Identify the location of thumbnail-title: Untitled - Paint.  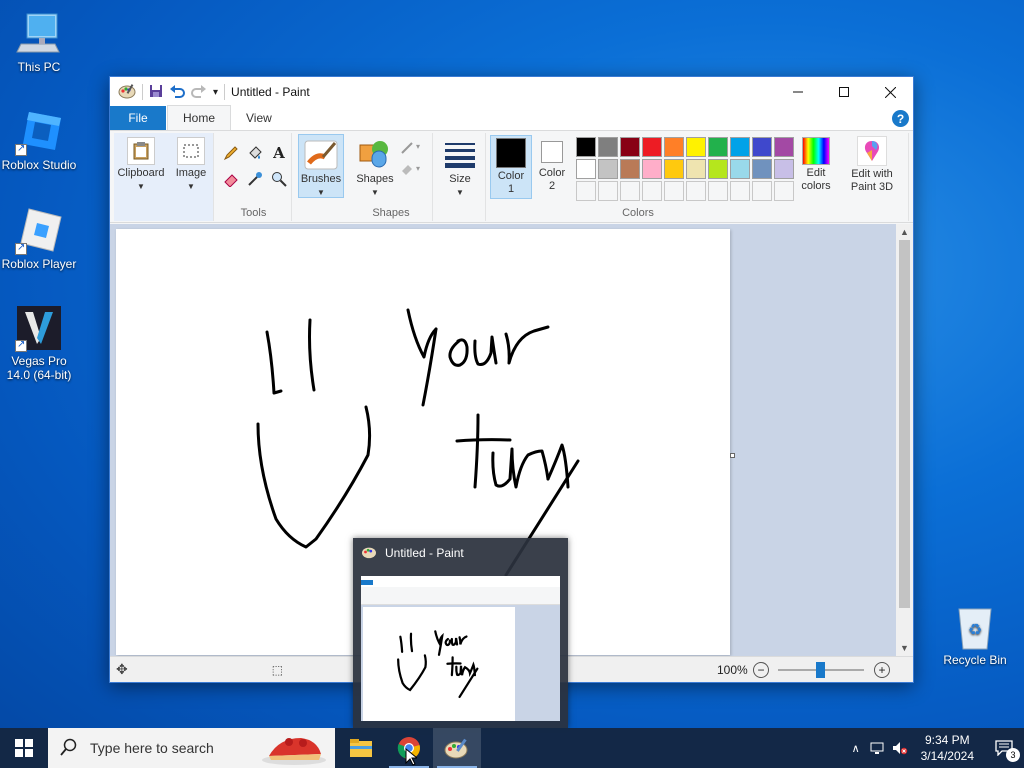
(424, 553).